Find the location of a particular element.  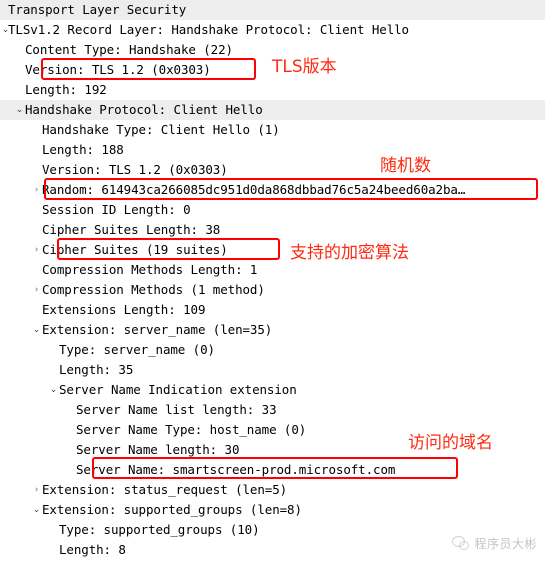

tree-row-label: Server Name Type: host_name (0) is located at coordinates (191, 429).